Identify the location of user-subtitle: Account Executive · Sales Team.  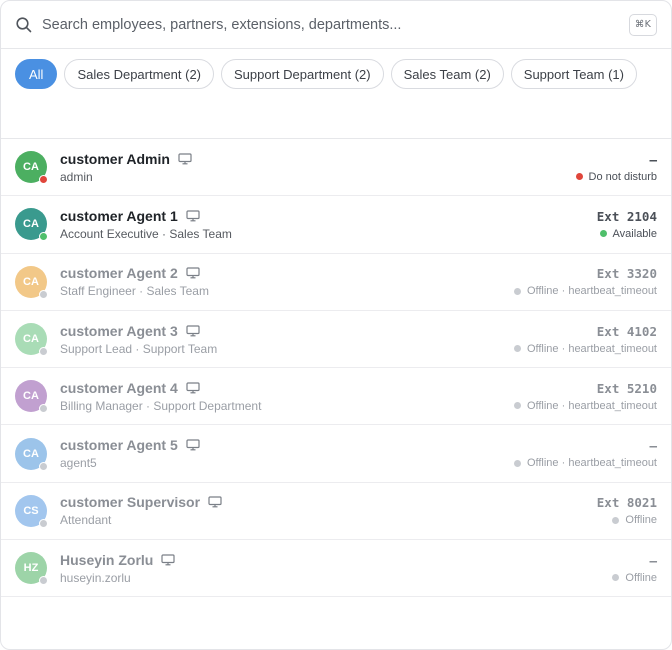
(146, 233).